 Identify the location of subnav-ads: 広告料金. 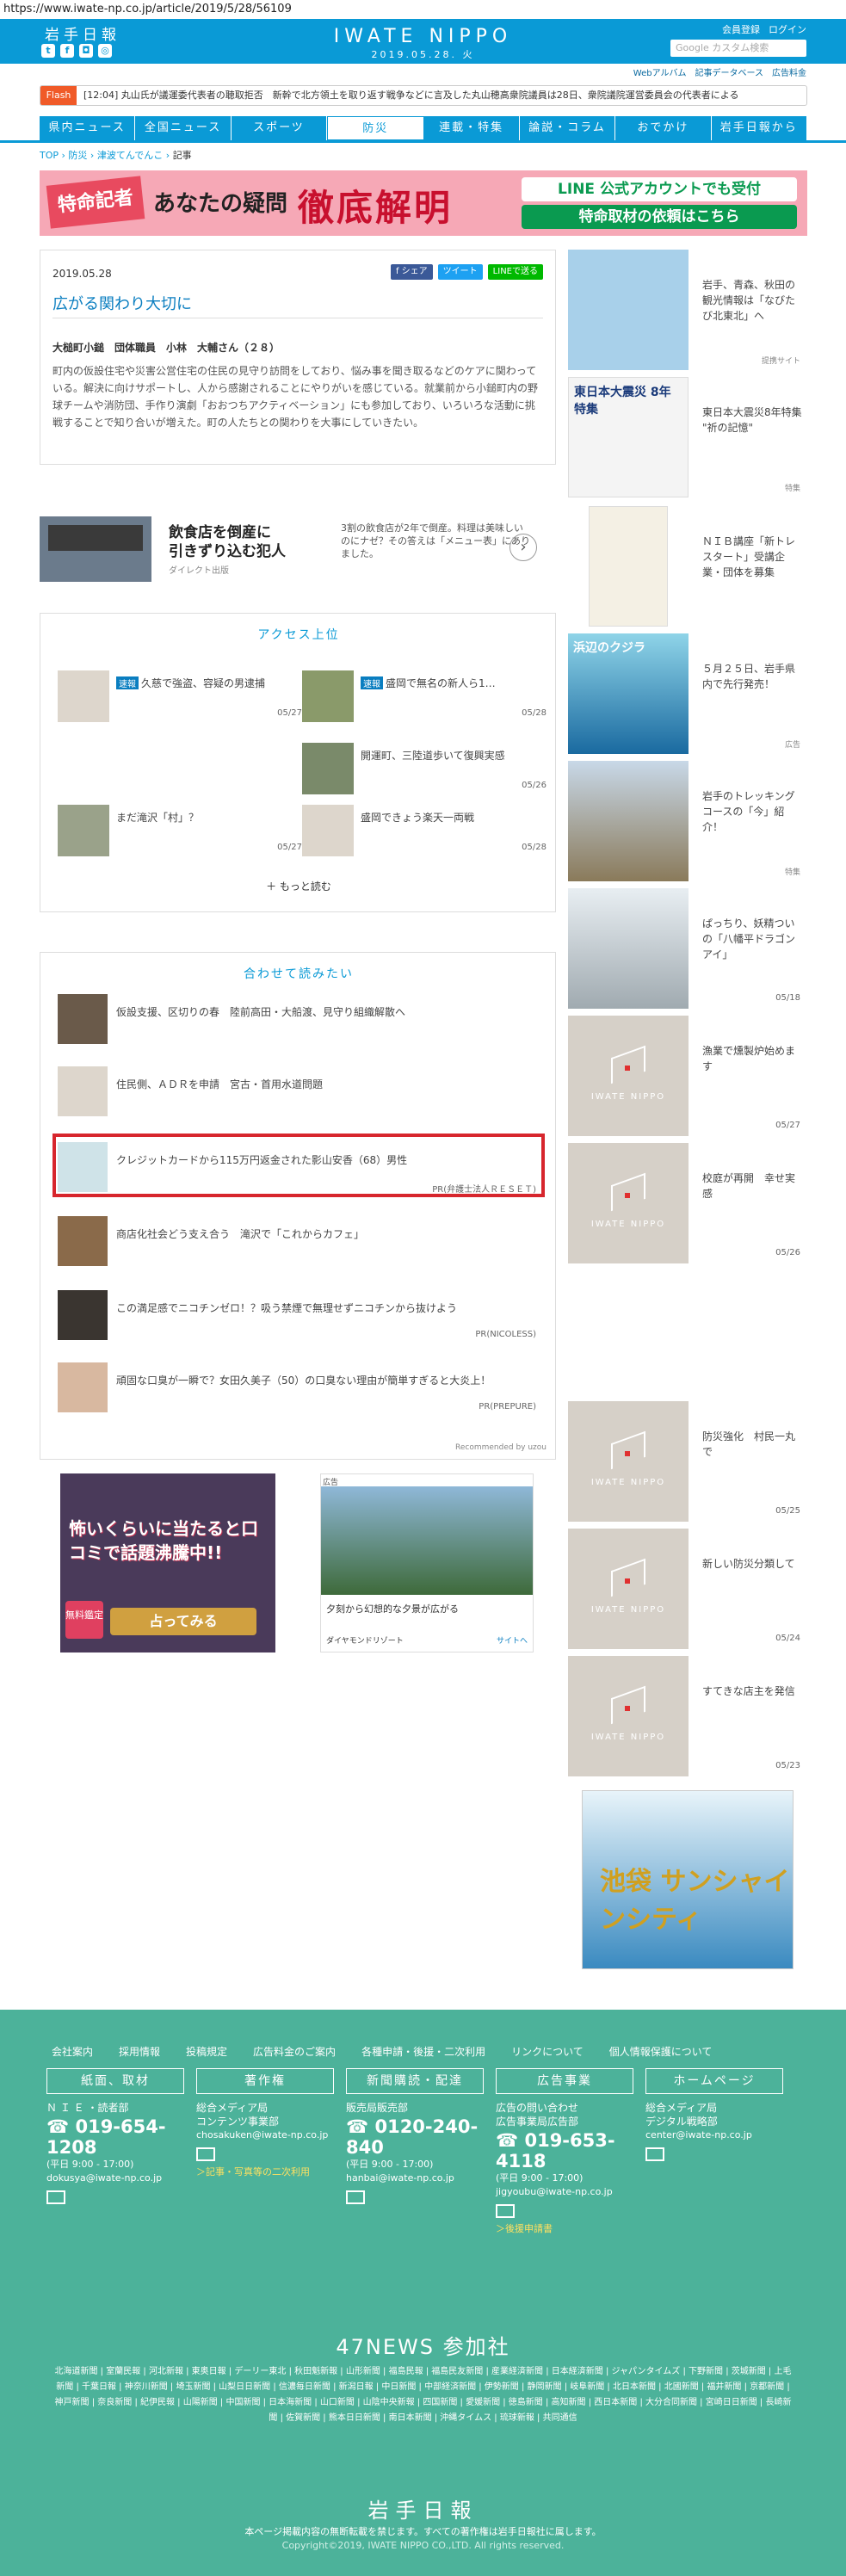
(789, 71).